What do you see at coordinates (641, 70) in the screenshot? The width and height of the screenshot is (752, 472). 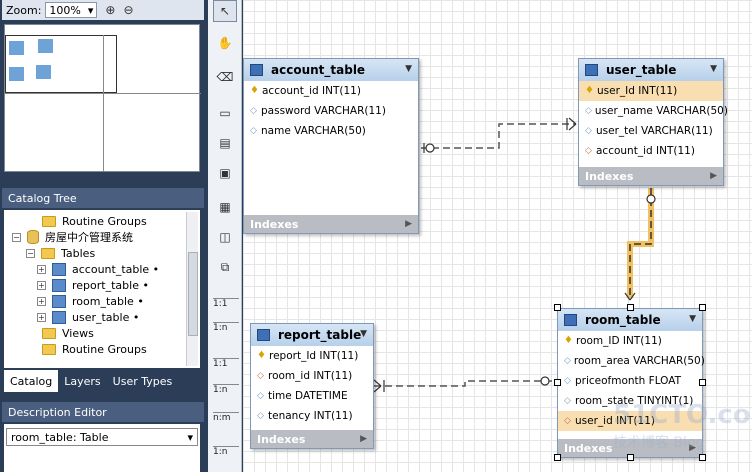 I see `entity-title: user_table` at bounding box center [641, 70].